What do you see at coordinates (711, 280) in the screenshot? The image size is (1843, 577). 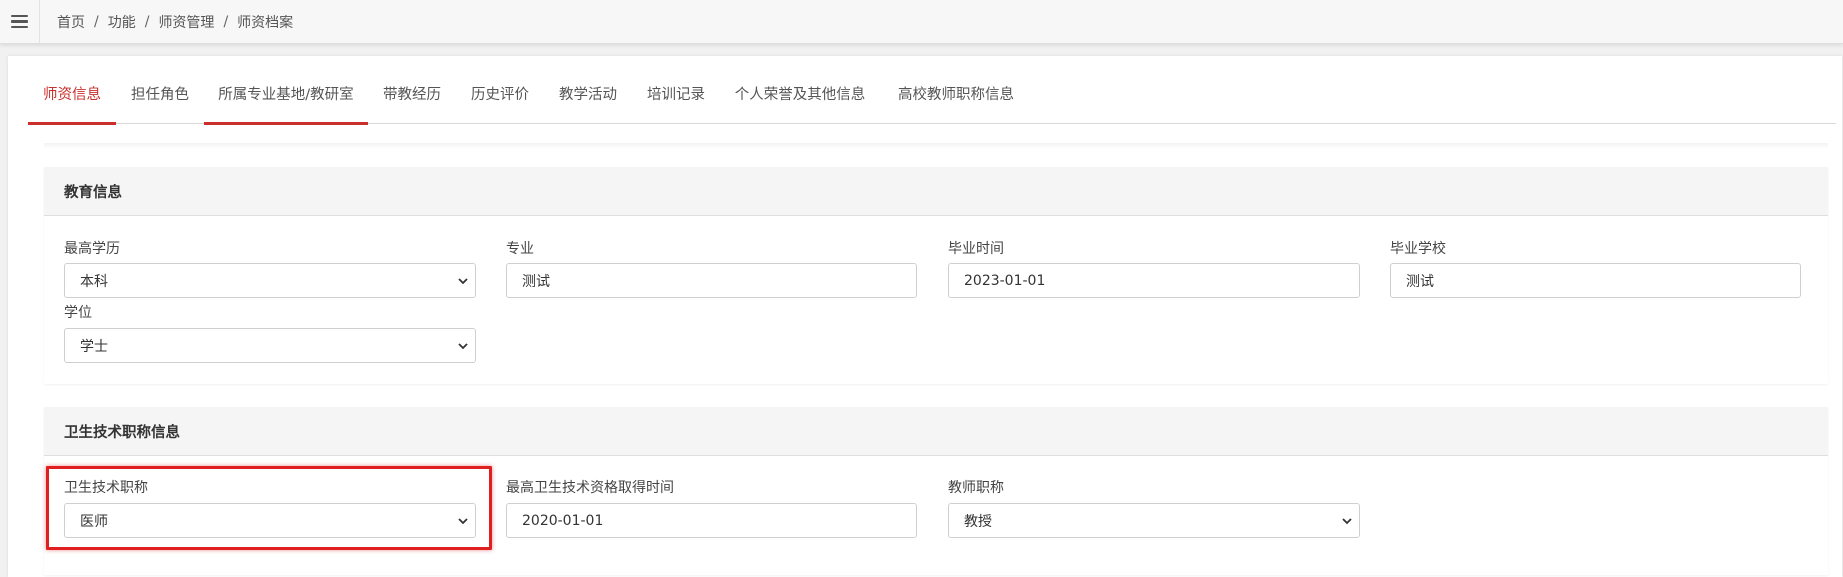 I see `major-input: 测试` at bounding box center [711, 280].